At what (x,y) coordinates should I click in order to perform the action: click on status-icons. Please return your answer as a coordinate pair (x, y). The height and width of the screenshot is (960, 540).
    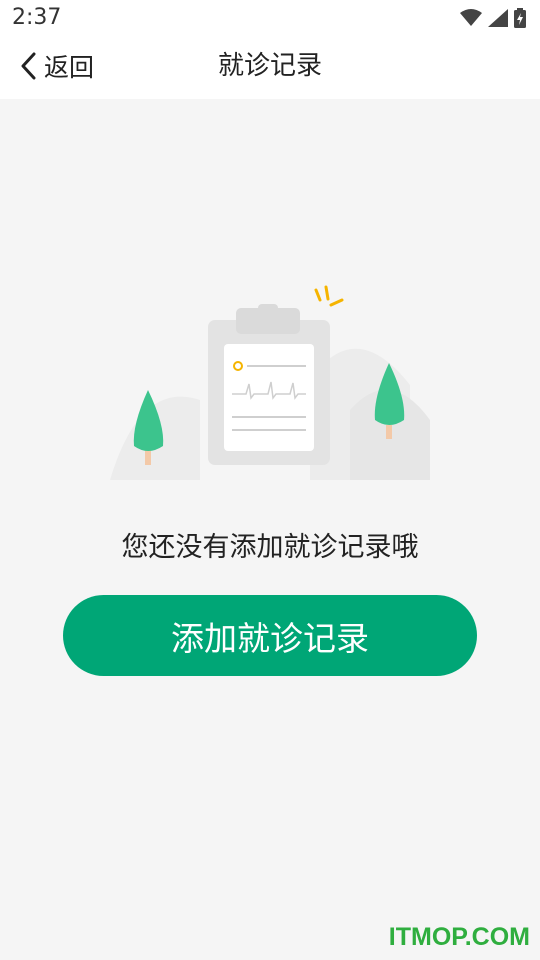
    Looking at the image, I should click on (493, 18).